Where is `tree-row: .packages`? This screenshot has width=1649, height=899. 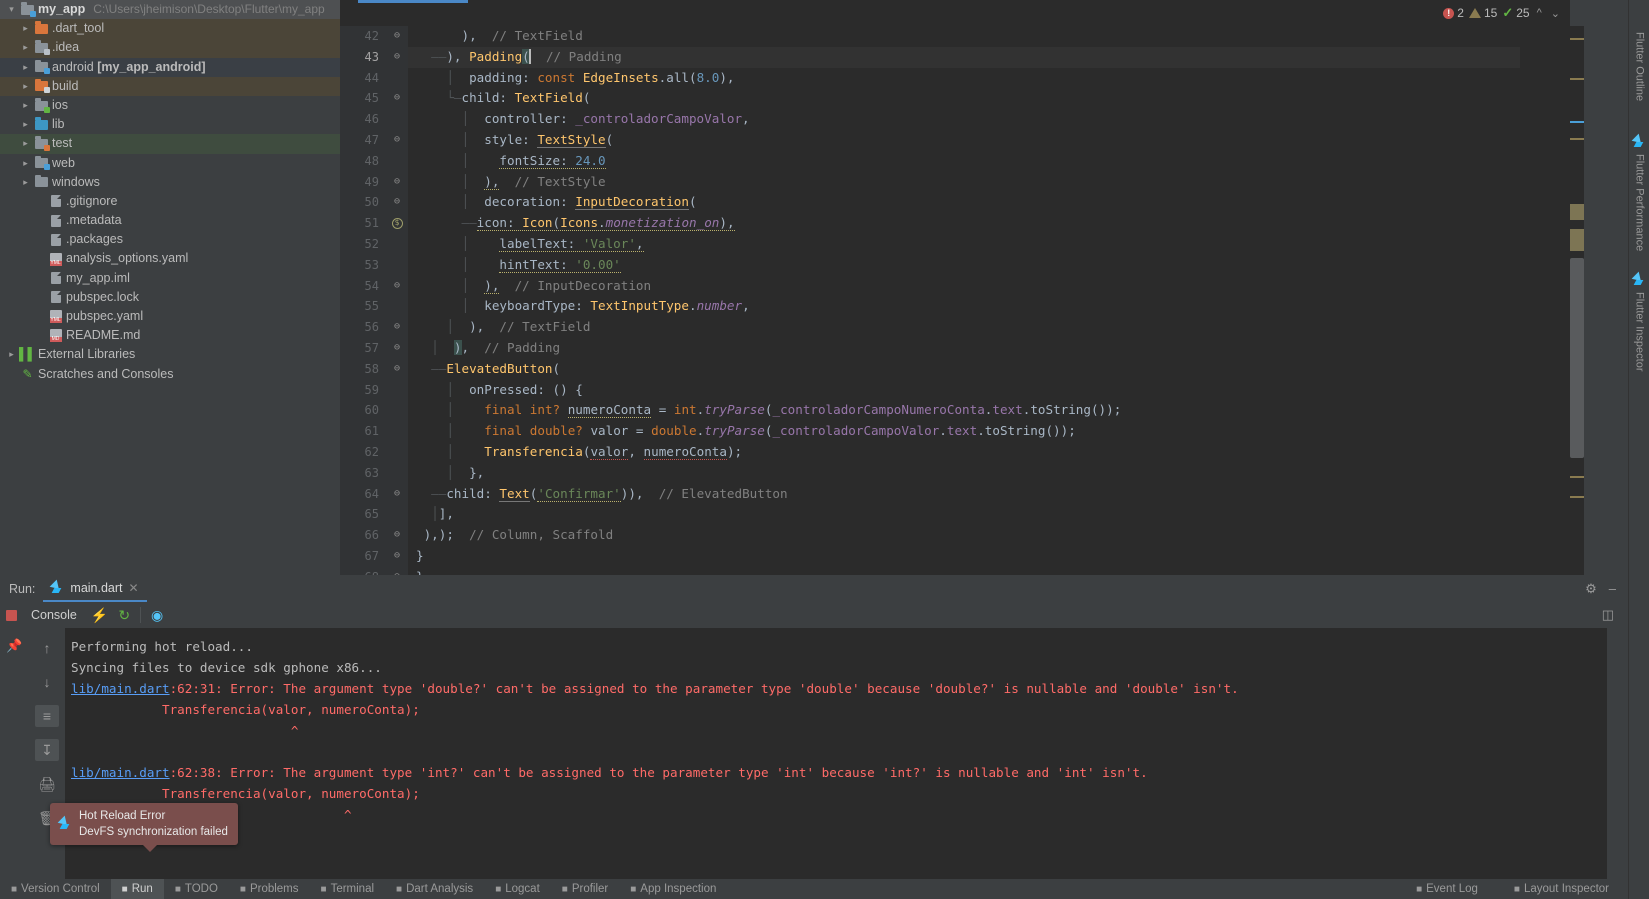
tree-row: .packages is located at coordinates (170, 239).